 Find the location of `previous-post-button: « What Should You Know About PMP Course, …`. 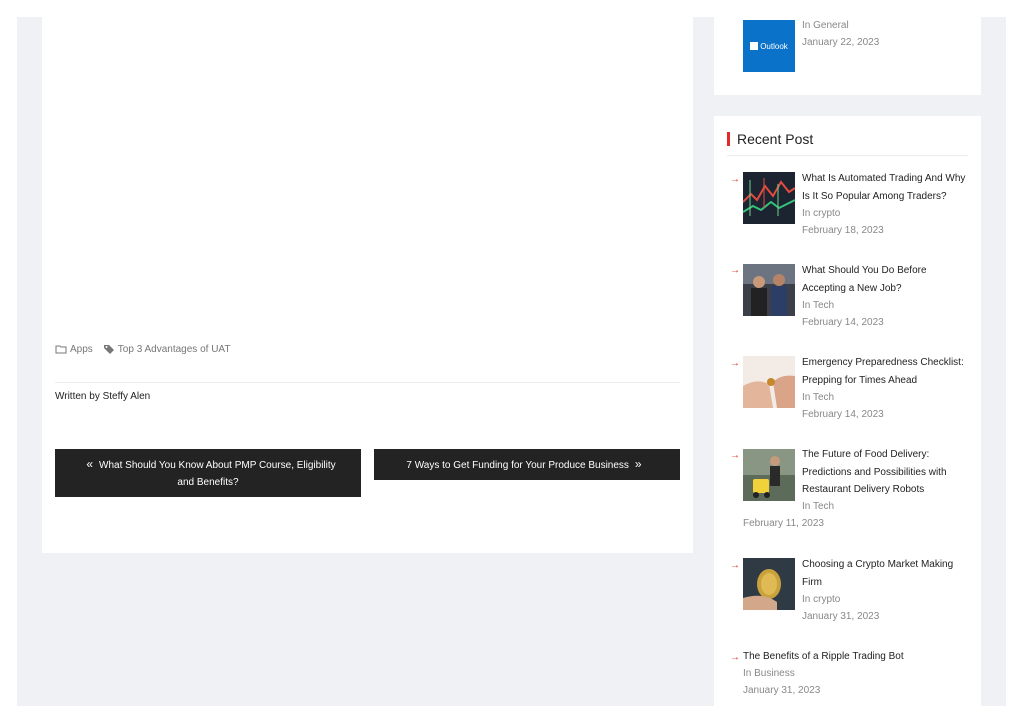

previous-post-button: « What Should You Know About PMP Course, … is located at coordinates (208, 473).